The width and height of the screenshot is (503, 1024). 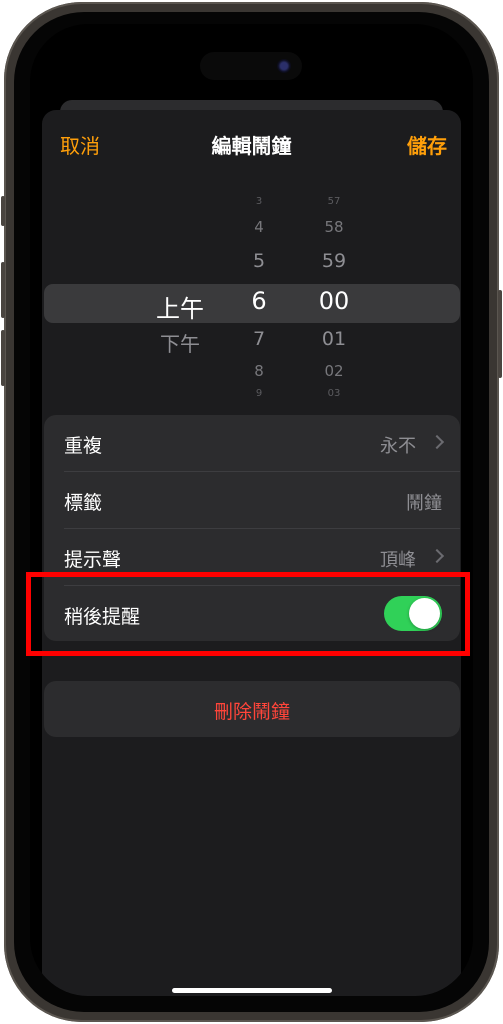 What do you see at coordinates (251, 146) in the screenshot?
I see `page-title: 編輯鬧鐘` at bounding box center [251, 146].